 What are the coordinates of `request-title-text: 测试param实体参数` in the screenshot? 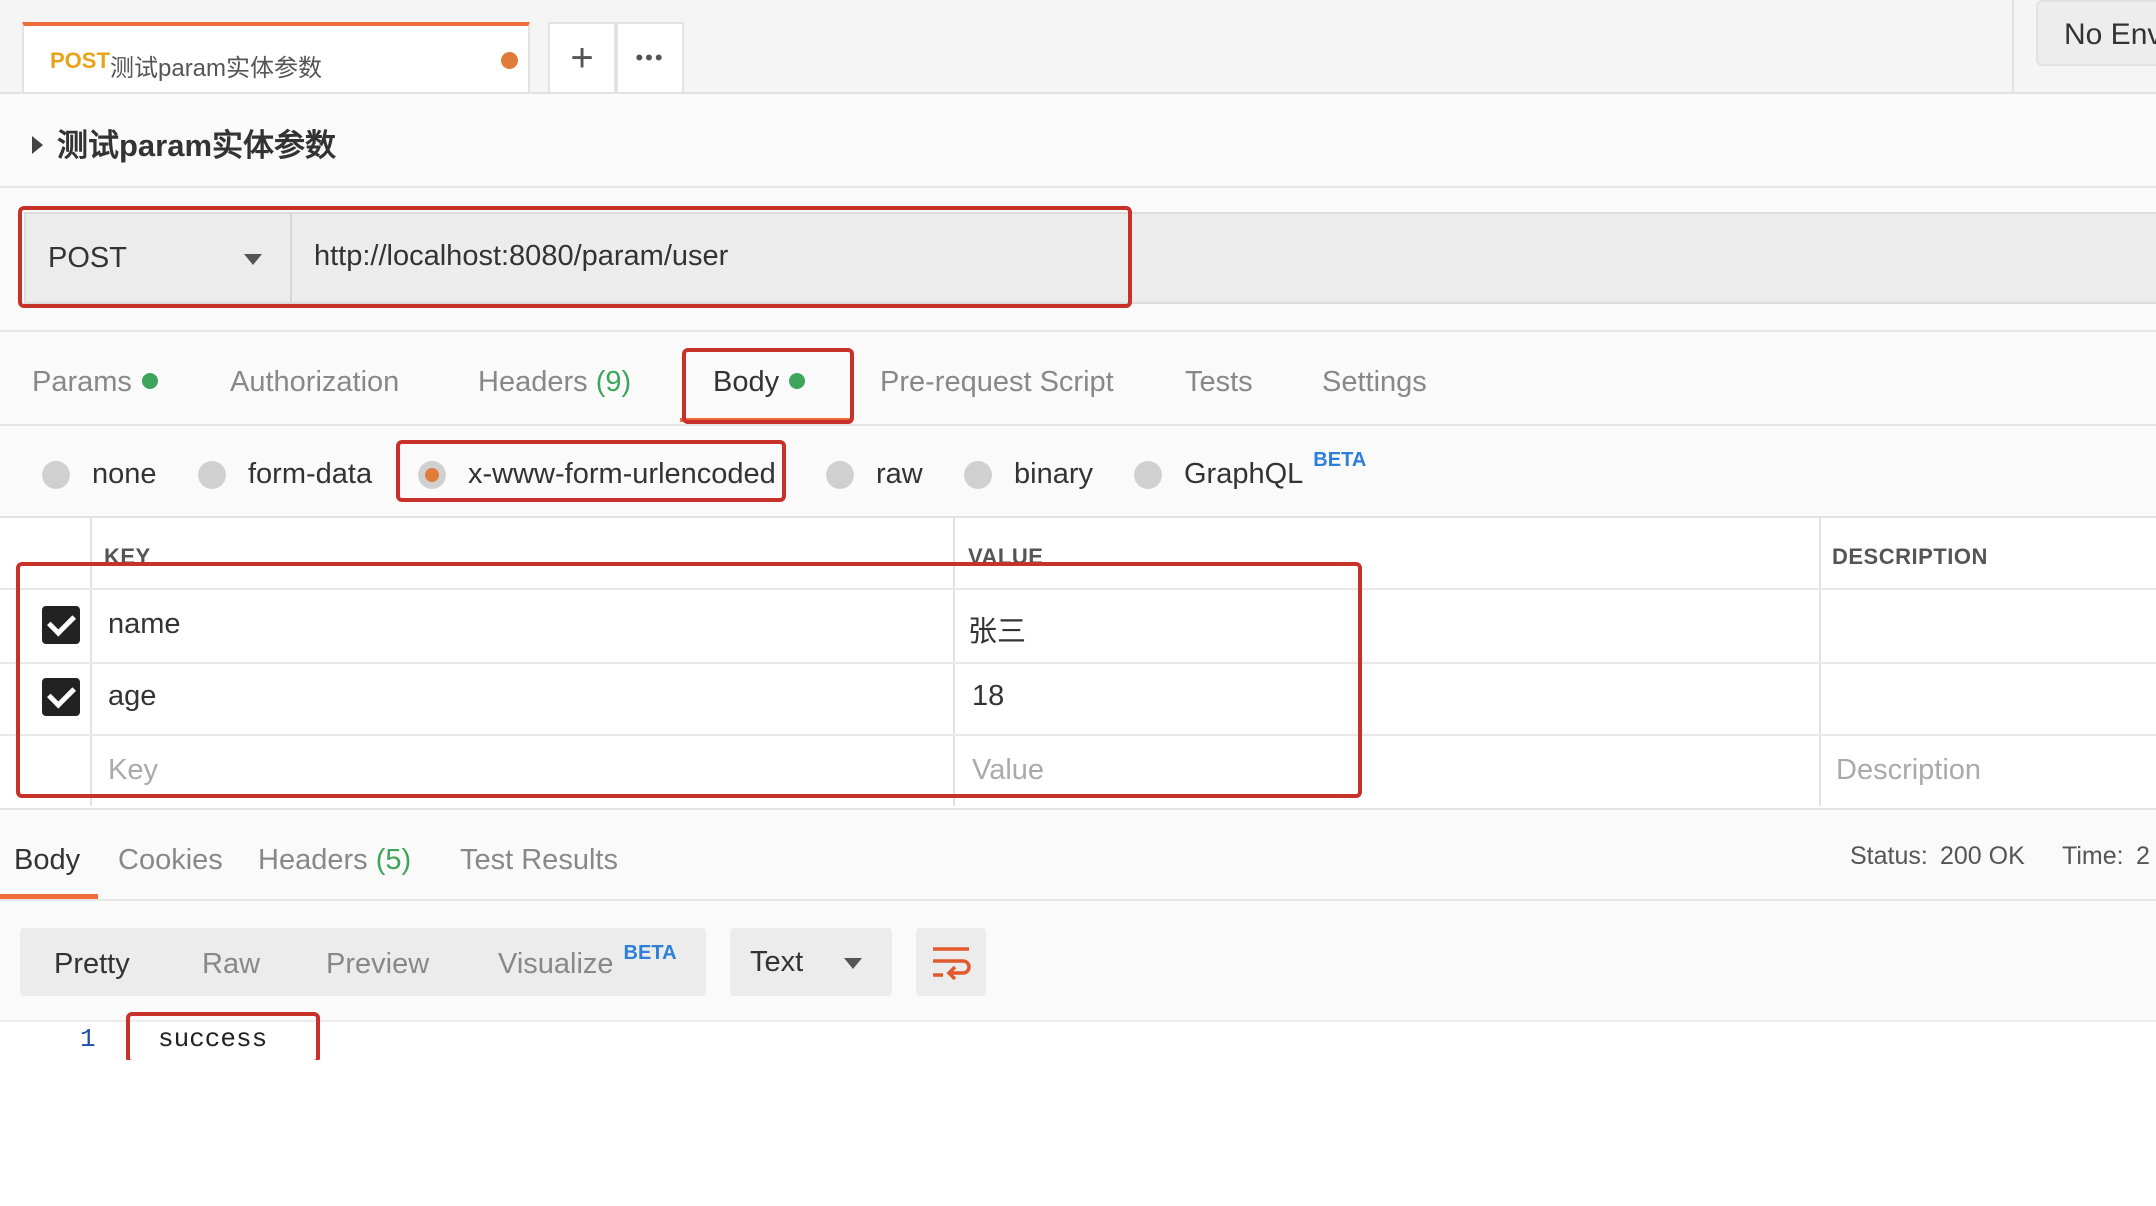 It's located at (197, 145).